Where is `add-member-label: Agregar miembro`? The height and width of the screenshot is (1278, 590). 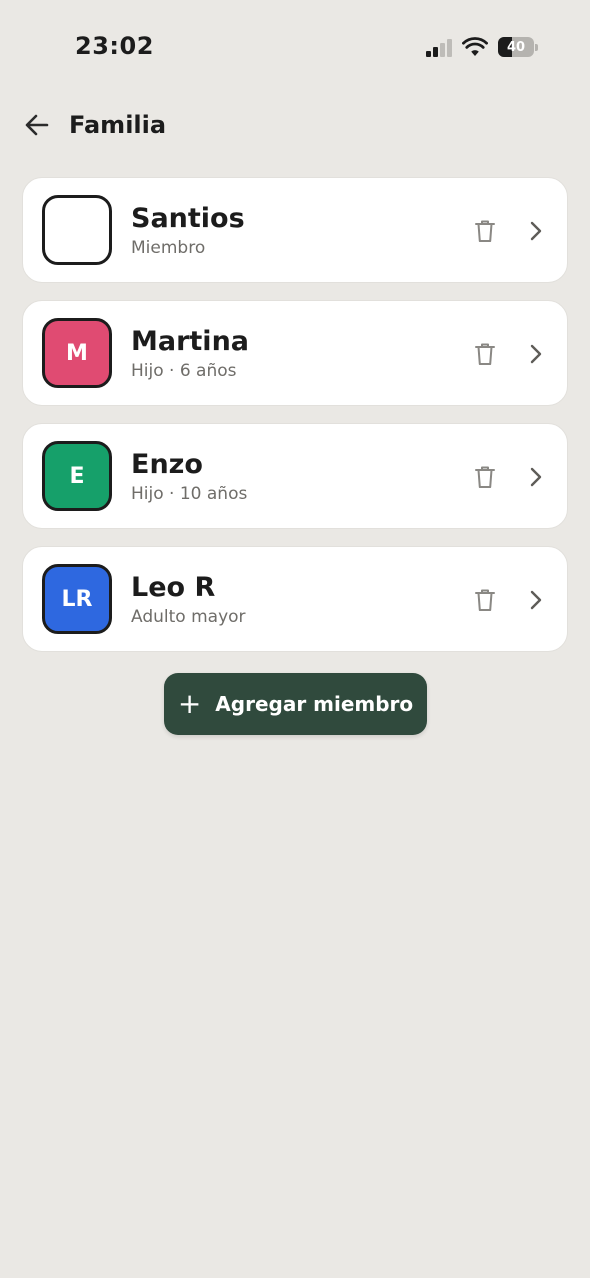
add-member-label: Agregar miembro is located at coordinates (314, 704).